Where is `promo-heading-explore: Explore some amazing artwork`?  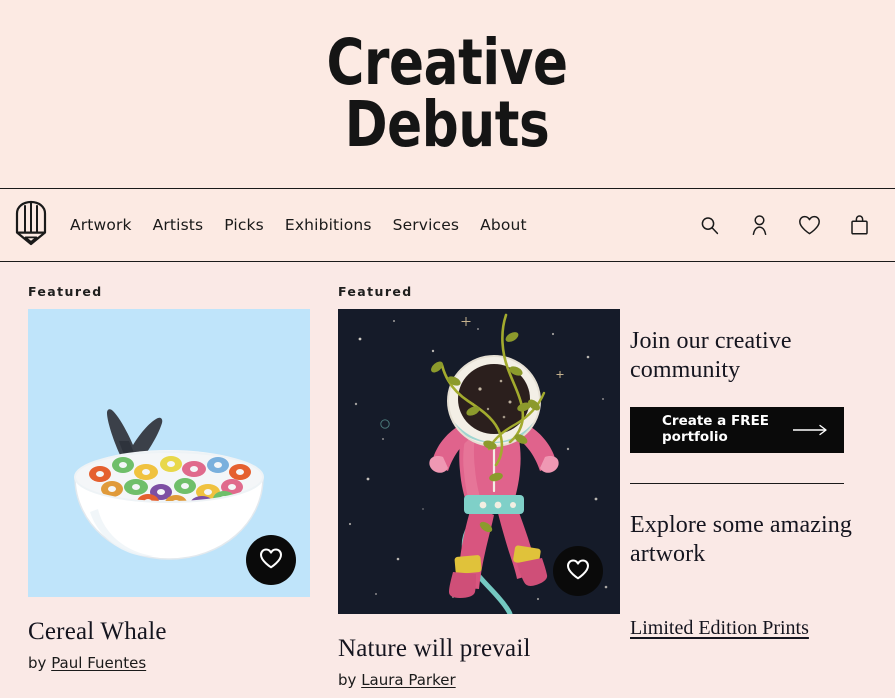 promo-heading-explore: Explore some amazing artwork is located at coordinates (741, 539).